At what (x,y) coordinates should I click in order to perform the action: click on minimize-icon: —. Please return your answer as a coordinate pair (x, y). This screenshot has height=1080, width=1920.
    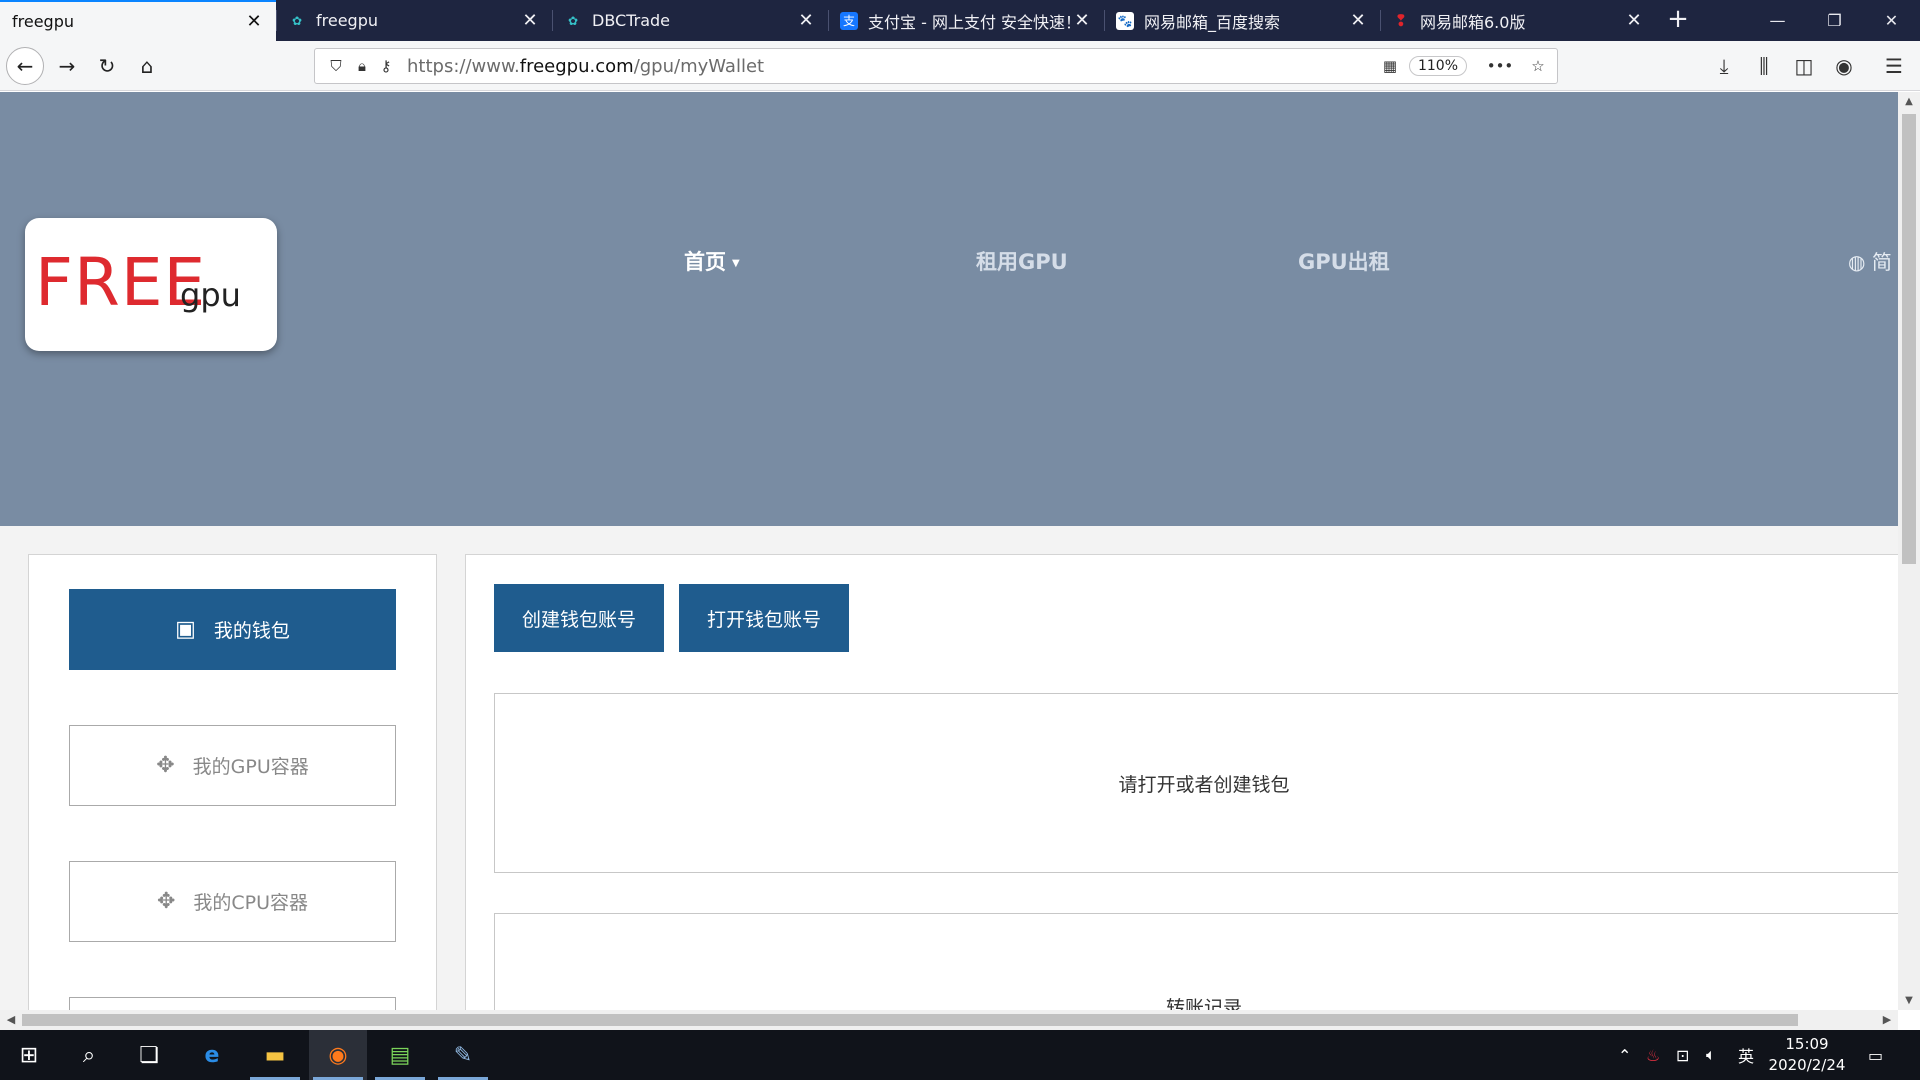
    Looking at the image, I should click on (1777, 20).